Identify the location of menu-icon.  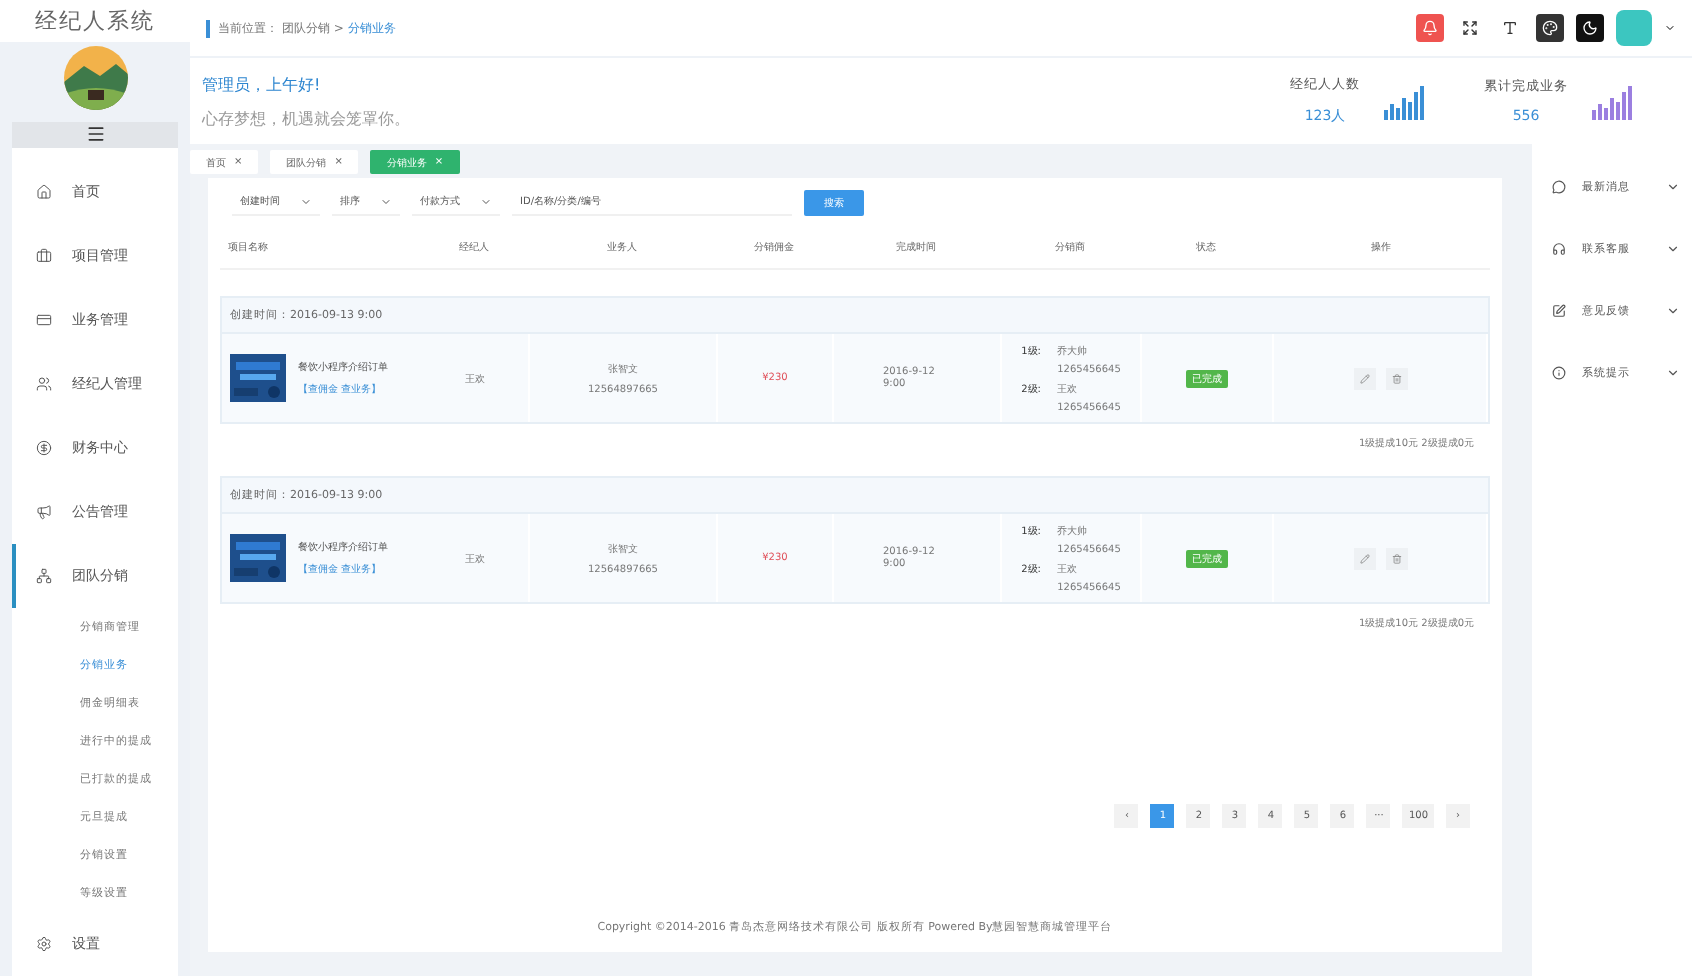
(95, 134).